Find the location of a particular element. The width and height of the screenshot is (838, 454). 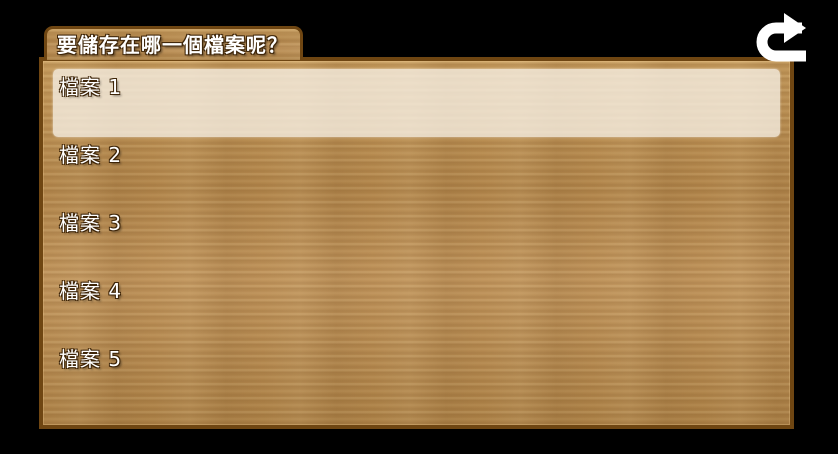

save-slot-4: 檔案 4 is located at coordinates (416, 307).